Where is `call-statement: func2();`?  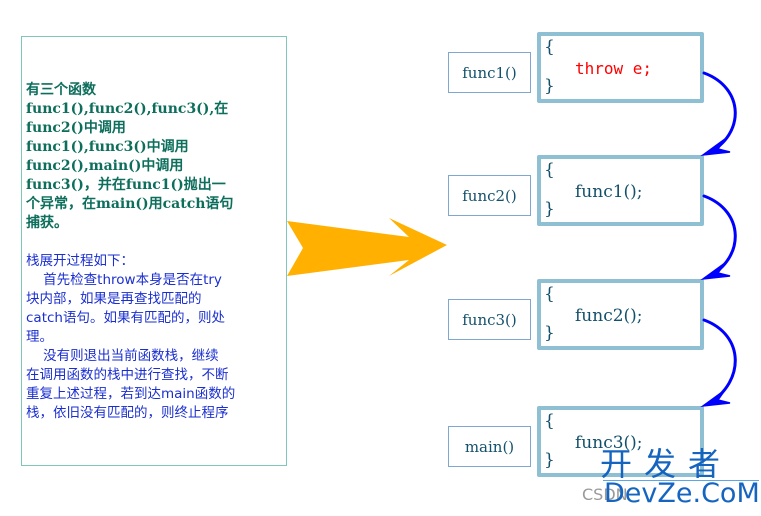
call-statement: func2(); is located at coordinates (609, 316).